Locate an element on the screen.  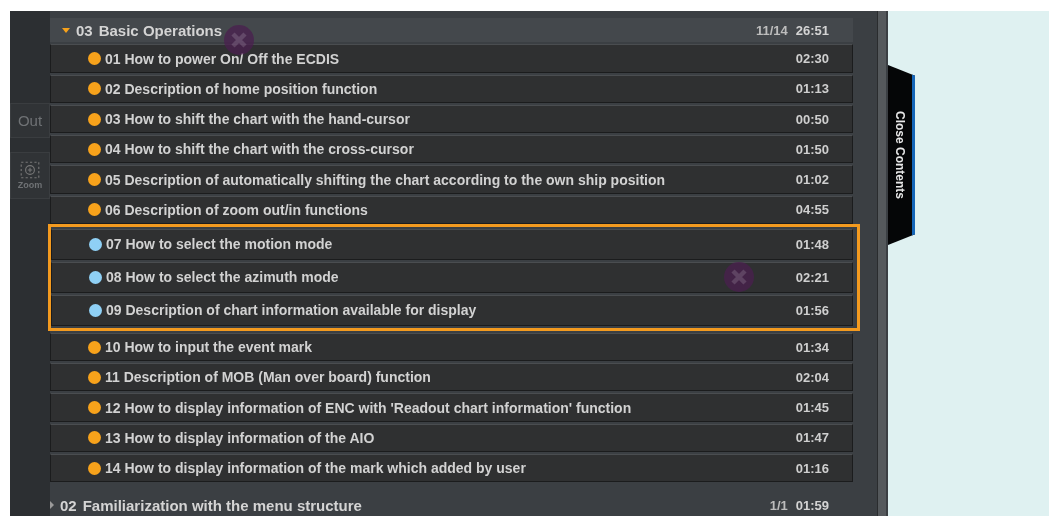
duration: 02:21 is located at coordinates (812, 277).